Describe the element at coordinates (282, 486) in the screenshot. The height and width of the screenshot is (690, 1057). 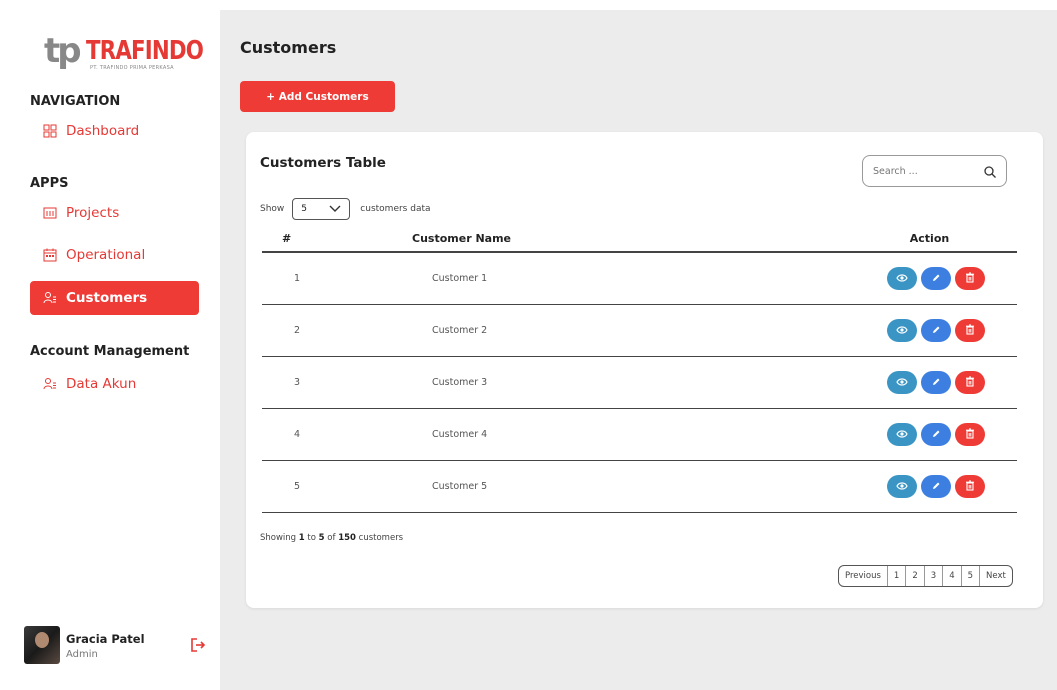
I see `row-number: 5` at that location.